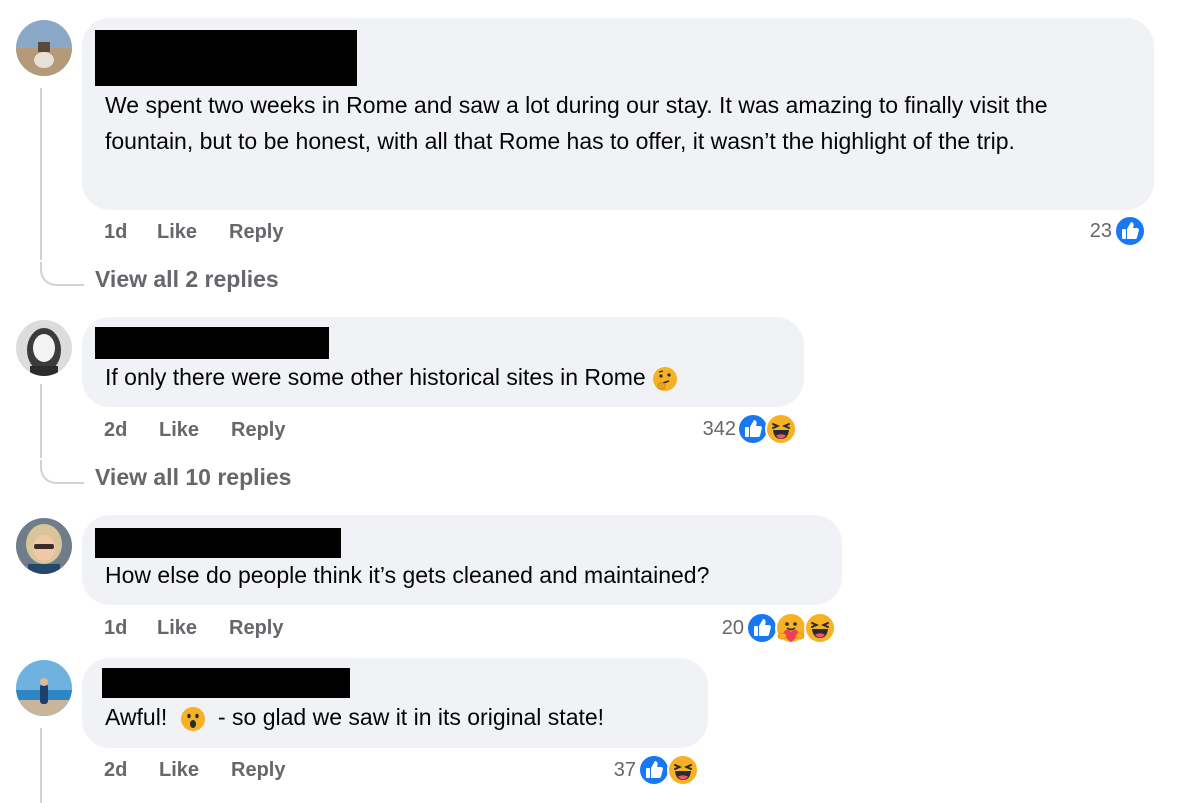  I want to click on comment-text-before: Awful!, so click(136, 717).